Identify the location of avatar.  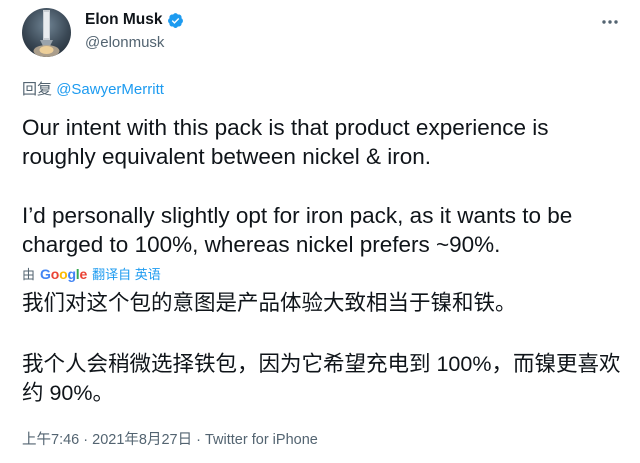
(46, 32).